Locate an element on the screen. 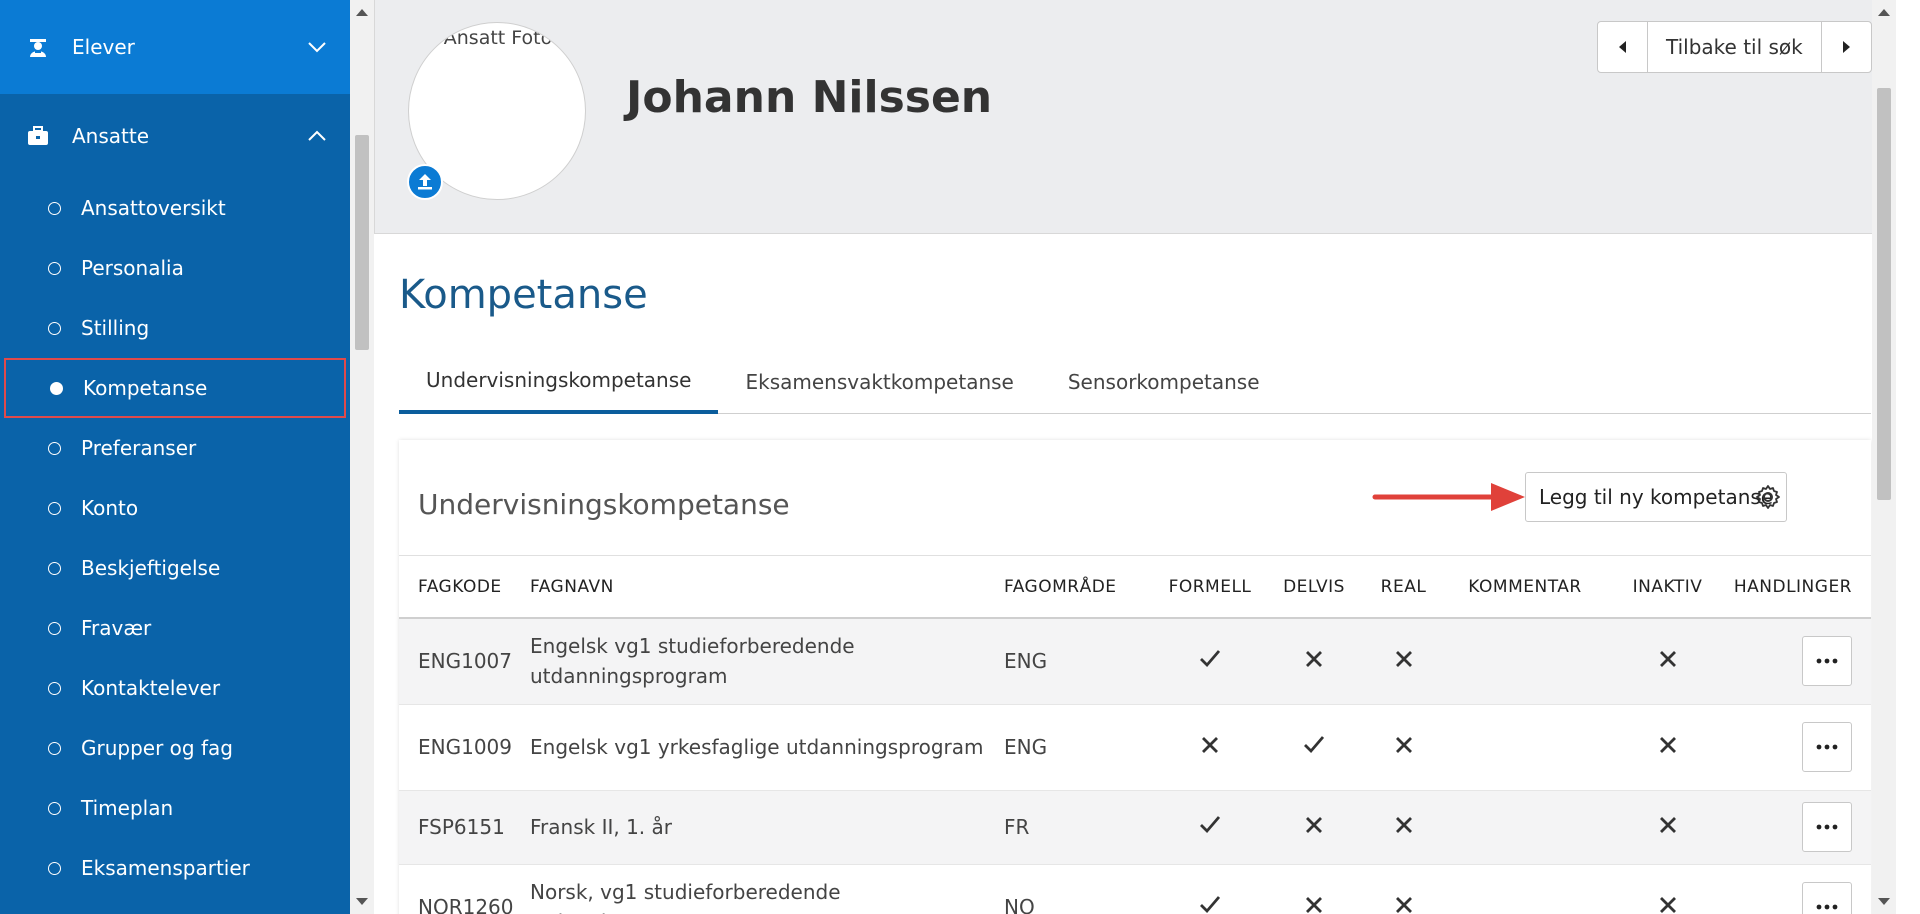 The height and width of the screenshot is (914, 1920). sidebar-item-personalia: Personalia is located at coordinates (175, 268).